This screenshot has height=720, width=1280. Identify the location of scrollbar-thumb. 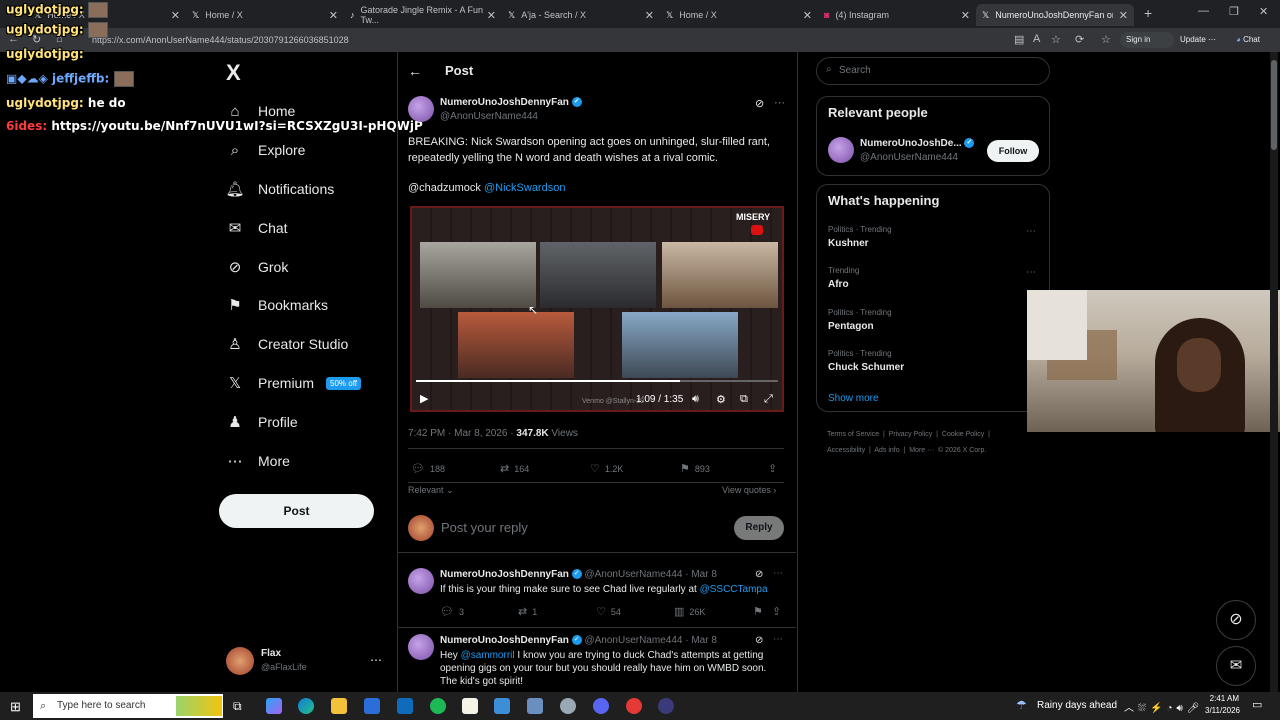
(1274, 105).